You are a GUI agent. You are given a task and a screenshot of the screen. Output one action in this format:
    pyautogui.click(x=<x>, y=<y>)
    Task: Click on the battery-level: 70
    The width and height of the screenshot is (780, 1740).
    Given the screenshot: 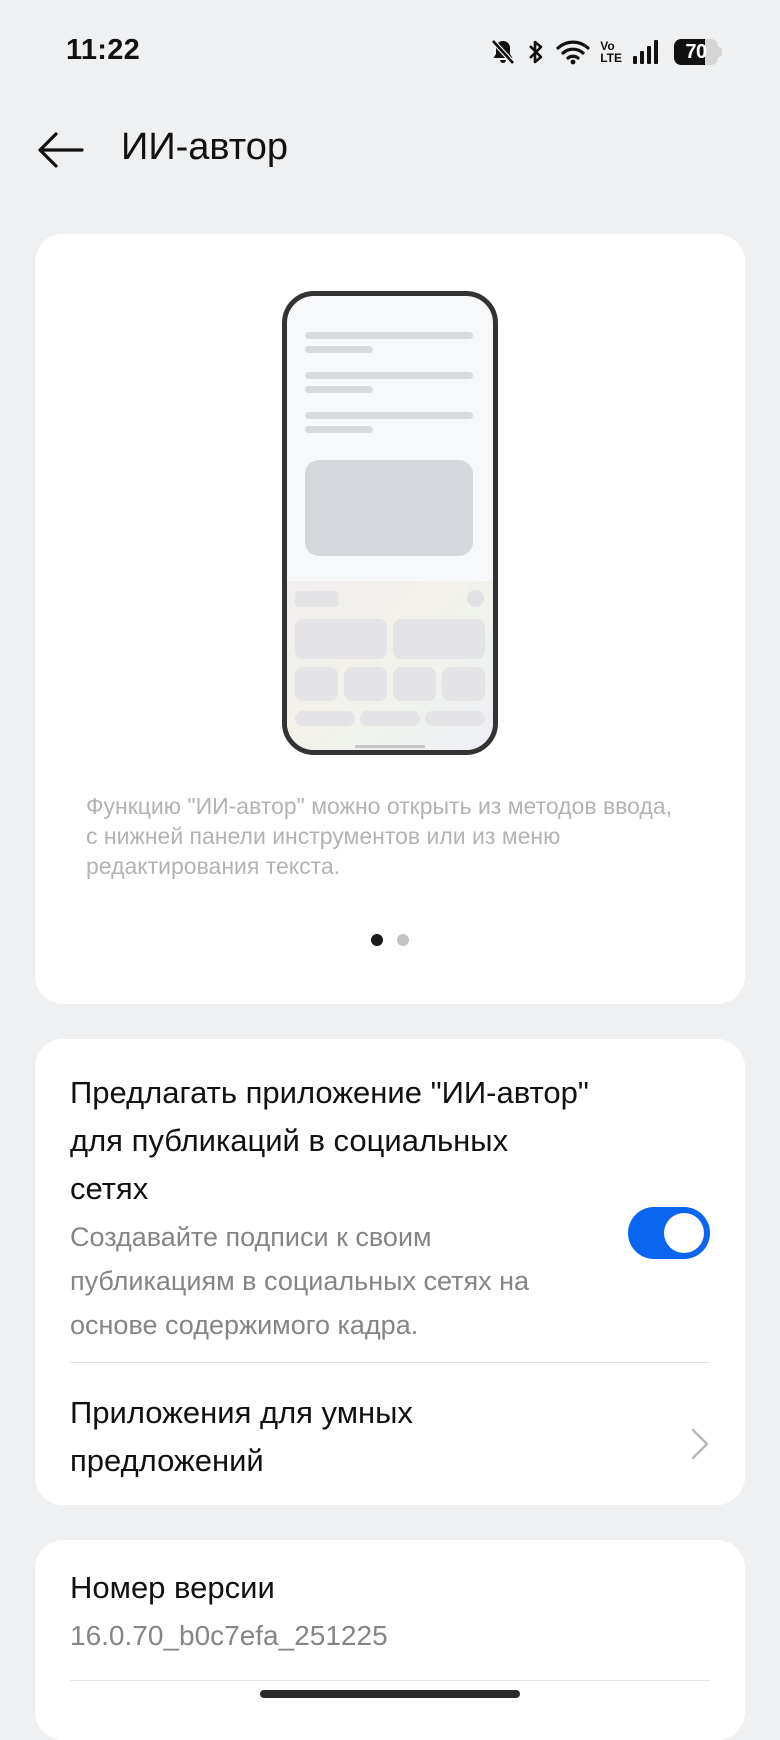 What is the action you would take?
    pyautogui.click(x=696, y=52)
    